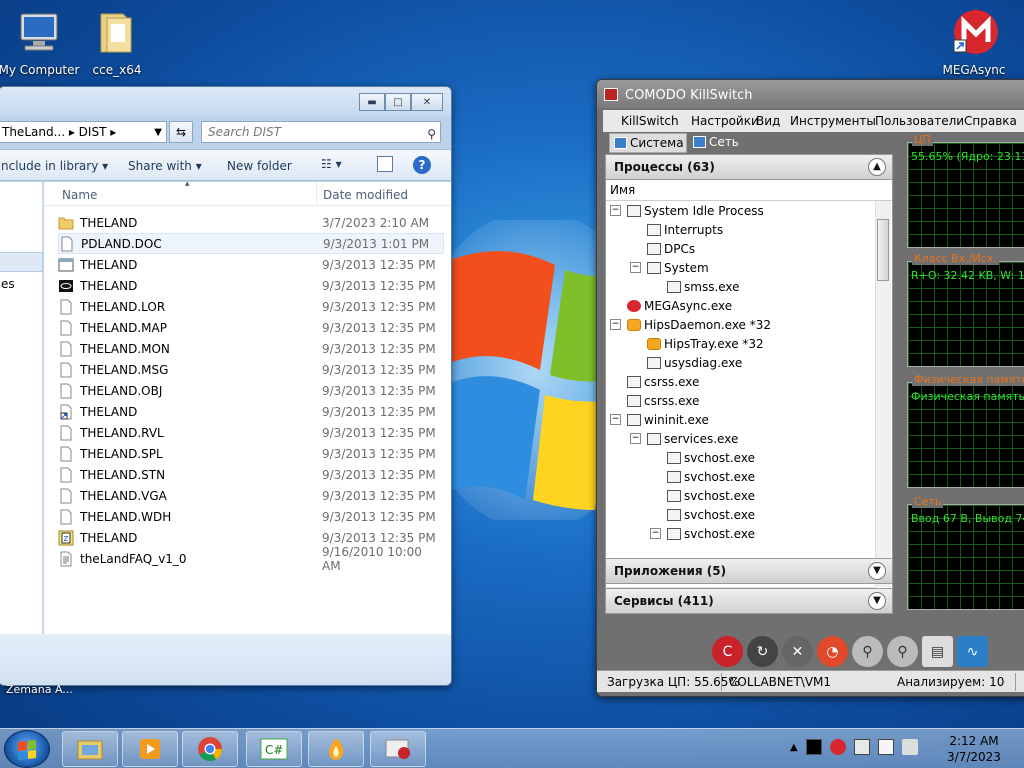 This screenshot has width=1024, height=768. What do you see at coordinates (990, 121) in the screenshot?
I see `menu-help: Справка` at bounding box center [990, 121].